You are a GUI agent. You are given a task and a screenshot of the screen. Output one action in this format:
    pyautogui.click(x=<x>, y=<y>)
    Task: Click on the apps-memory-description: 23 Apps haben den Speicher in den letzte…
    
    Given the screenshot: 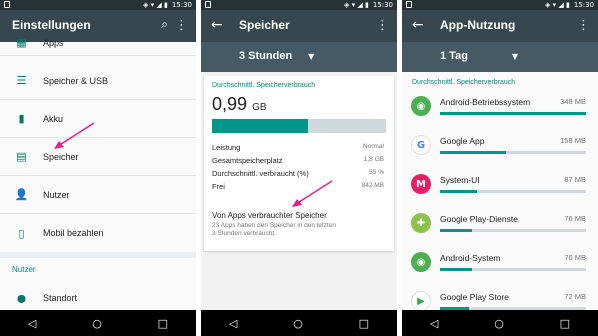 What is the action you would take?
    pyautogui.click(x=274, y=229)
    